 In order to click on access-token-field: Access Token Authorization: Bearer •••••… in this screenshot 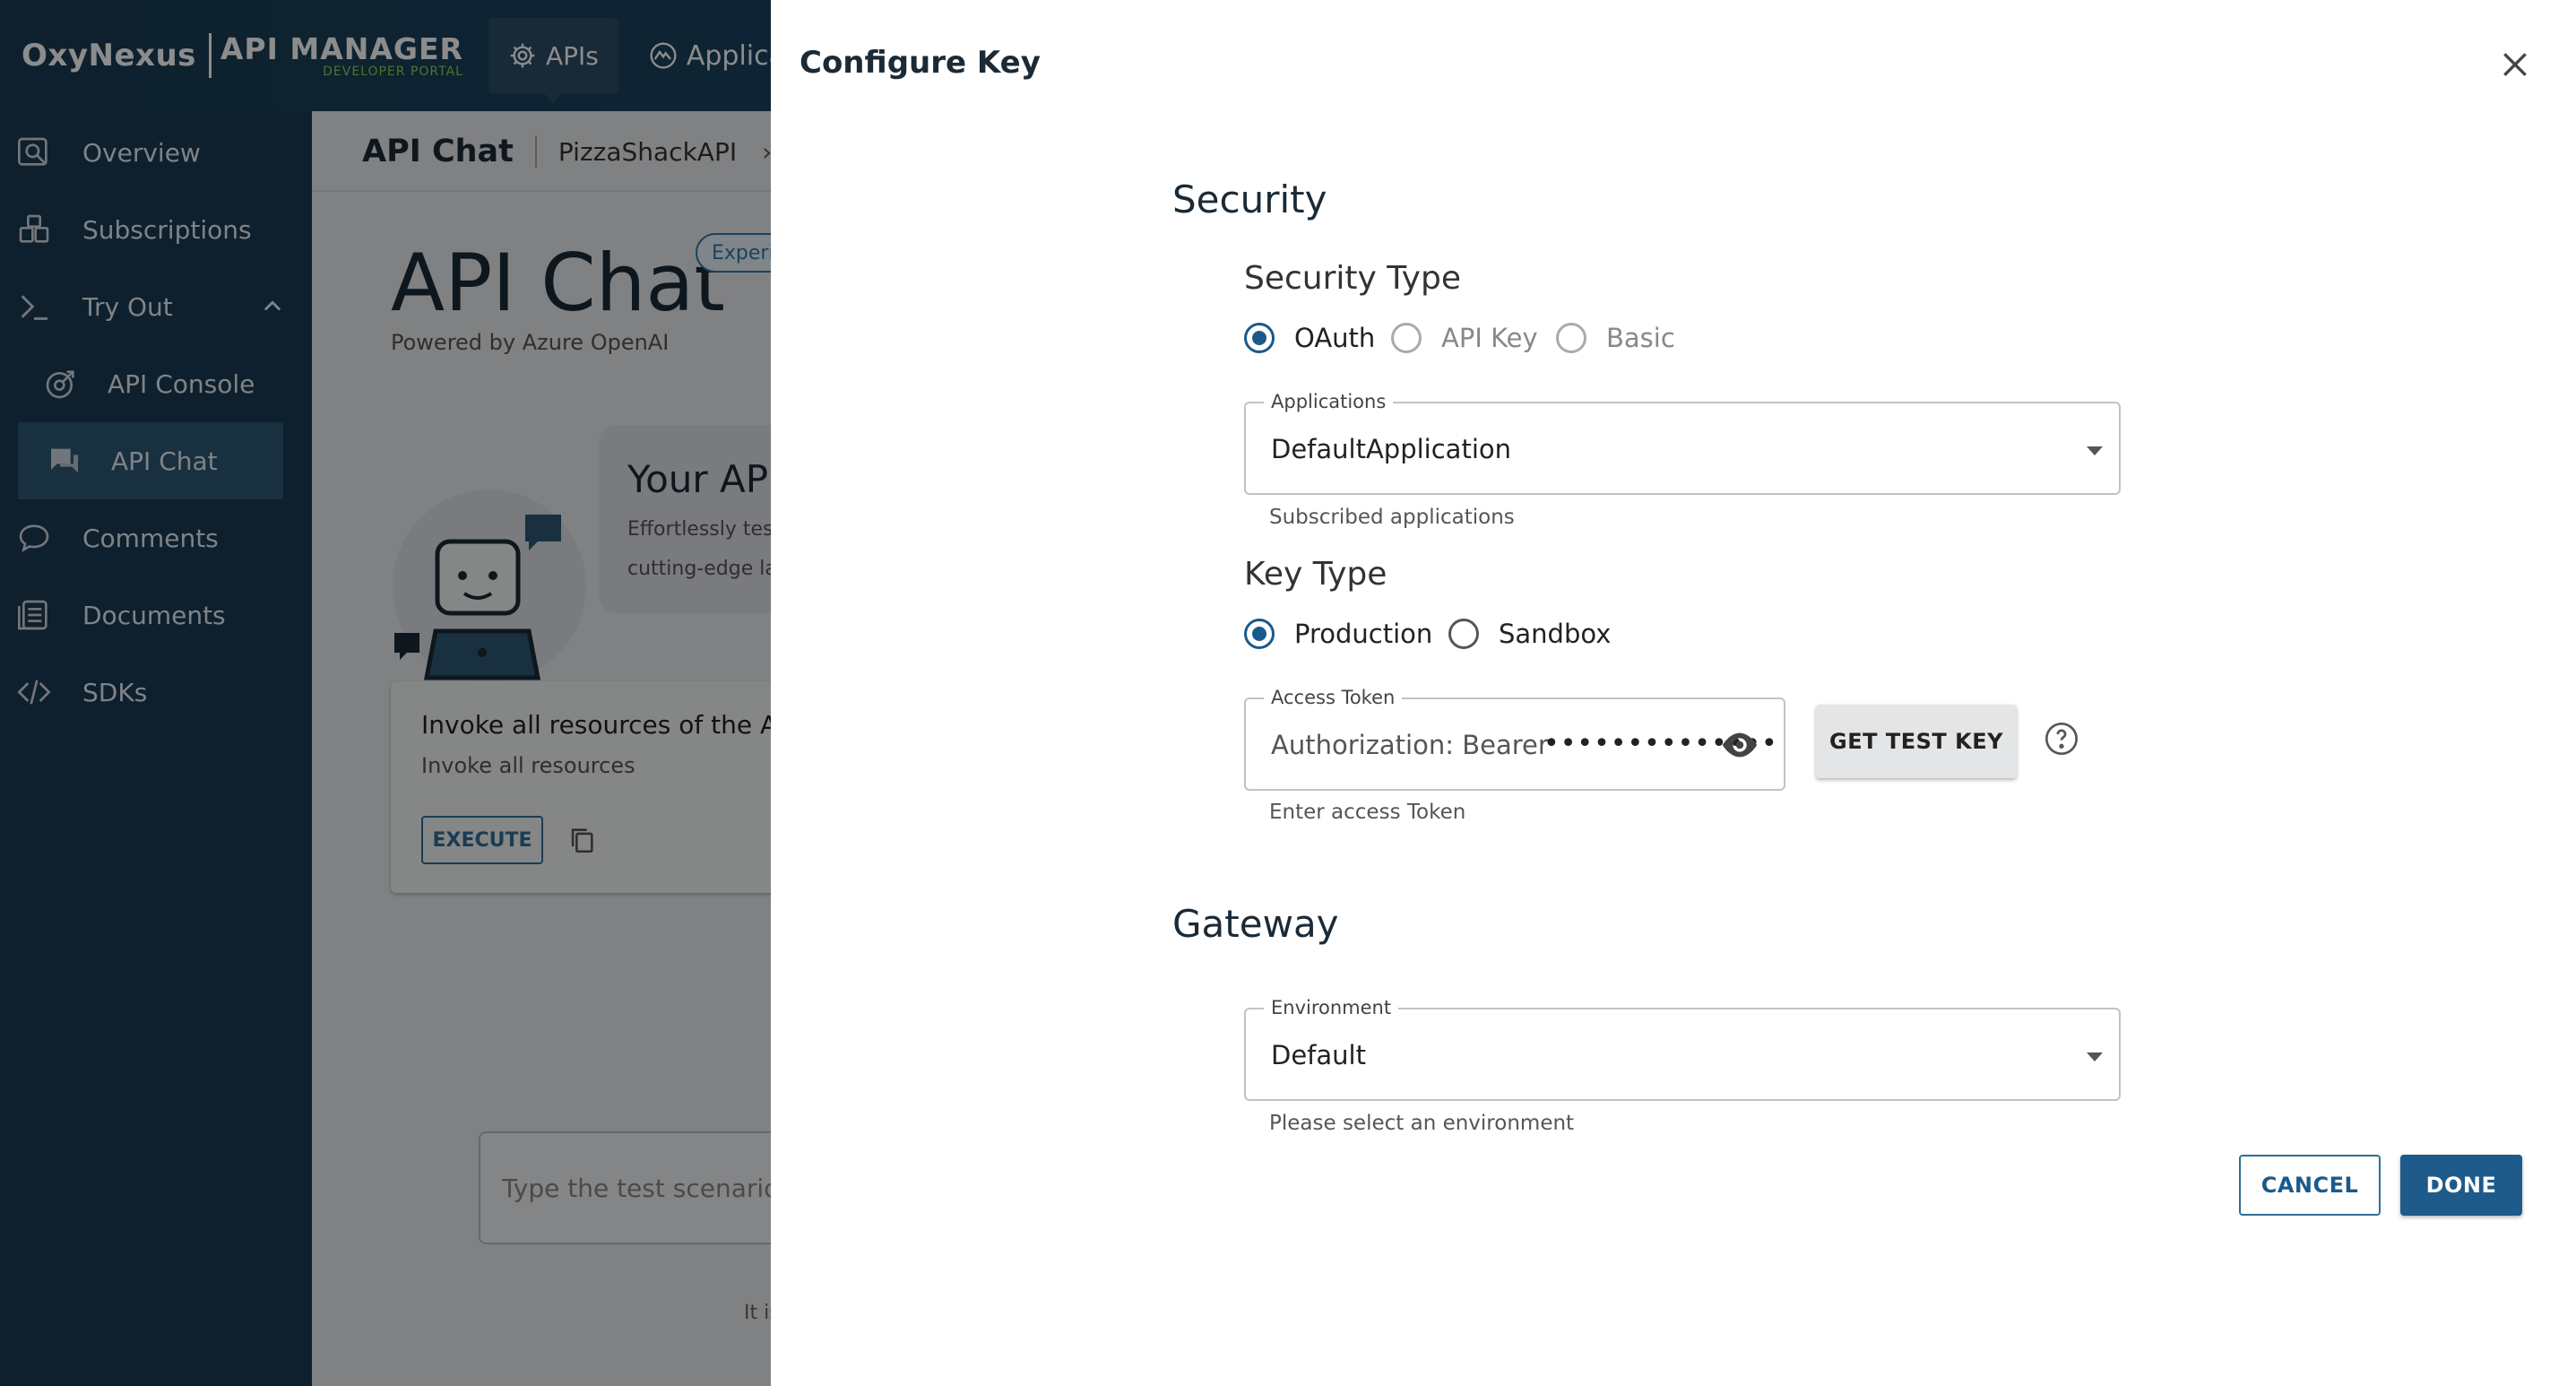, I will do `click(1514, 739)`.